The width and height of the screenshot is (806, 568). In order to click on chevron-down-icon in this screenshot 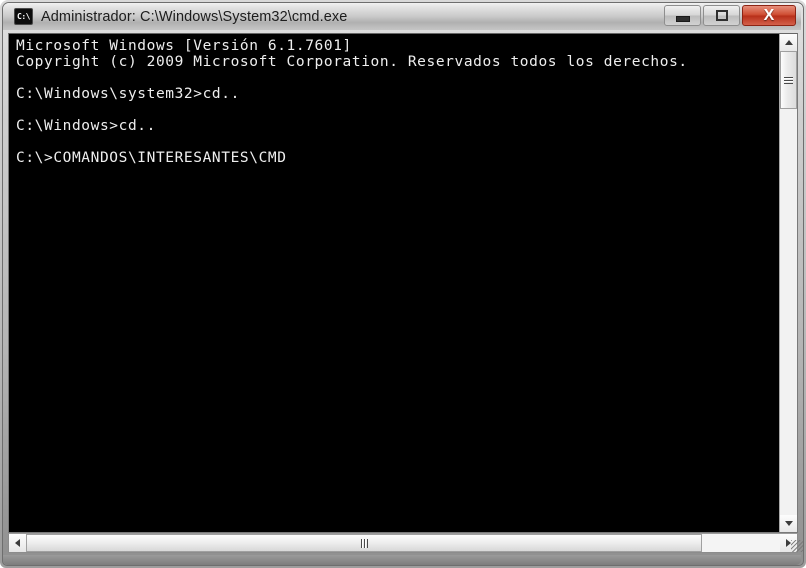, I will do `click(788, 523)`.